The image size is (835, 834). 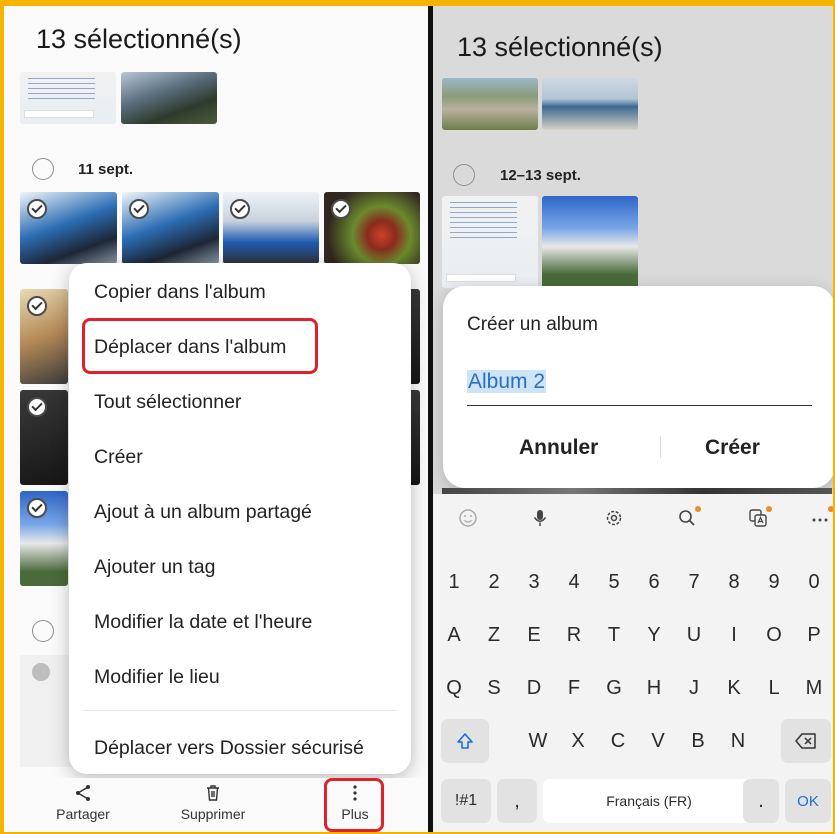 What do you see at coordinates (83, 793) in the screenshot?
I see `share-icon` at bounding box center [83, 793].